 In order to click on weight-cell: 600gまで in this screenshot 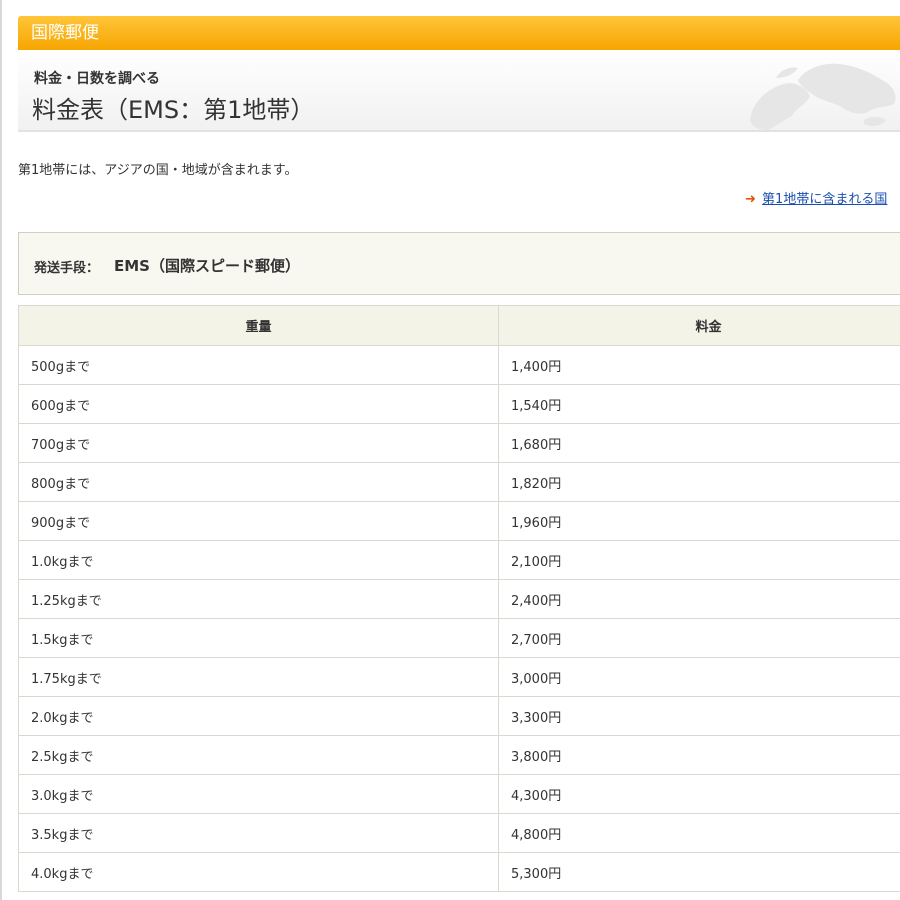, I will do `click(258, 404)`.